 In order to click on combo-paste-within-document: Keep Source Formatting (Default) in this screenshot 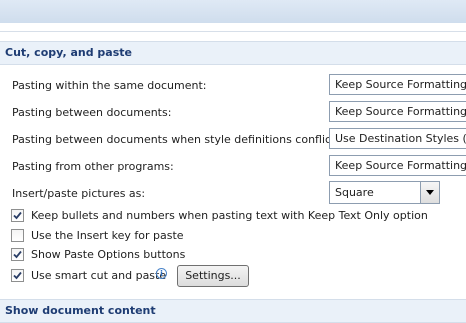, I will do `click(397, 84)`.